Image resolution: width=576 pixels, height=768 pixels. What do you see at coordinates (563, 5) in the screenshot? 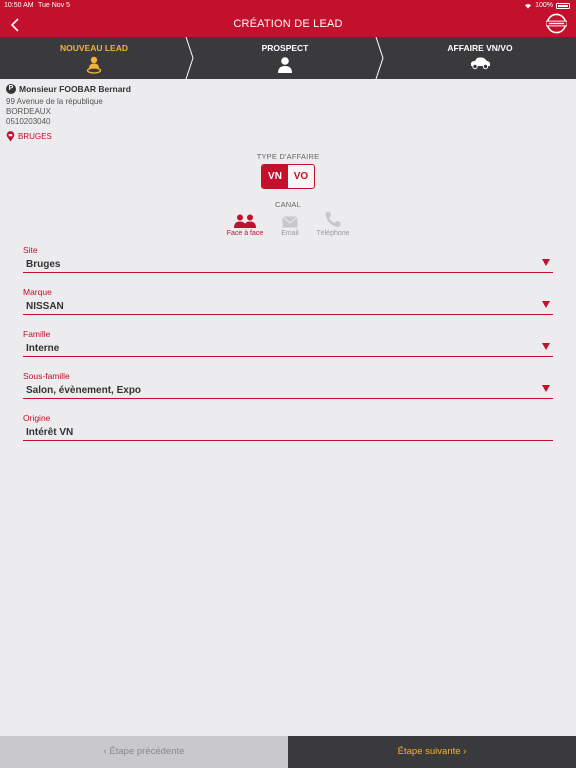
I see `battery-icon` at bounding box center [563, 5].